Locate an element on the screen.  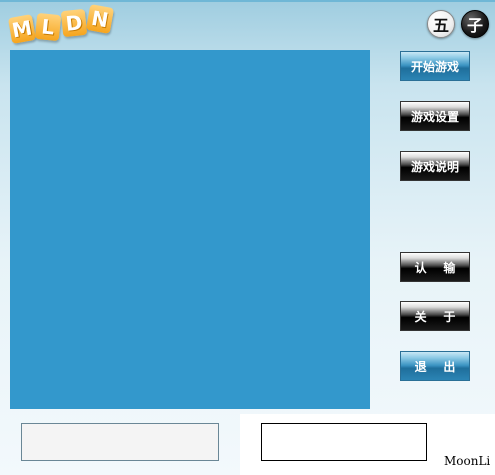
black-player-status-field is located at coordinates (120, 442).